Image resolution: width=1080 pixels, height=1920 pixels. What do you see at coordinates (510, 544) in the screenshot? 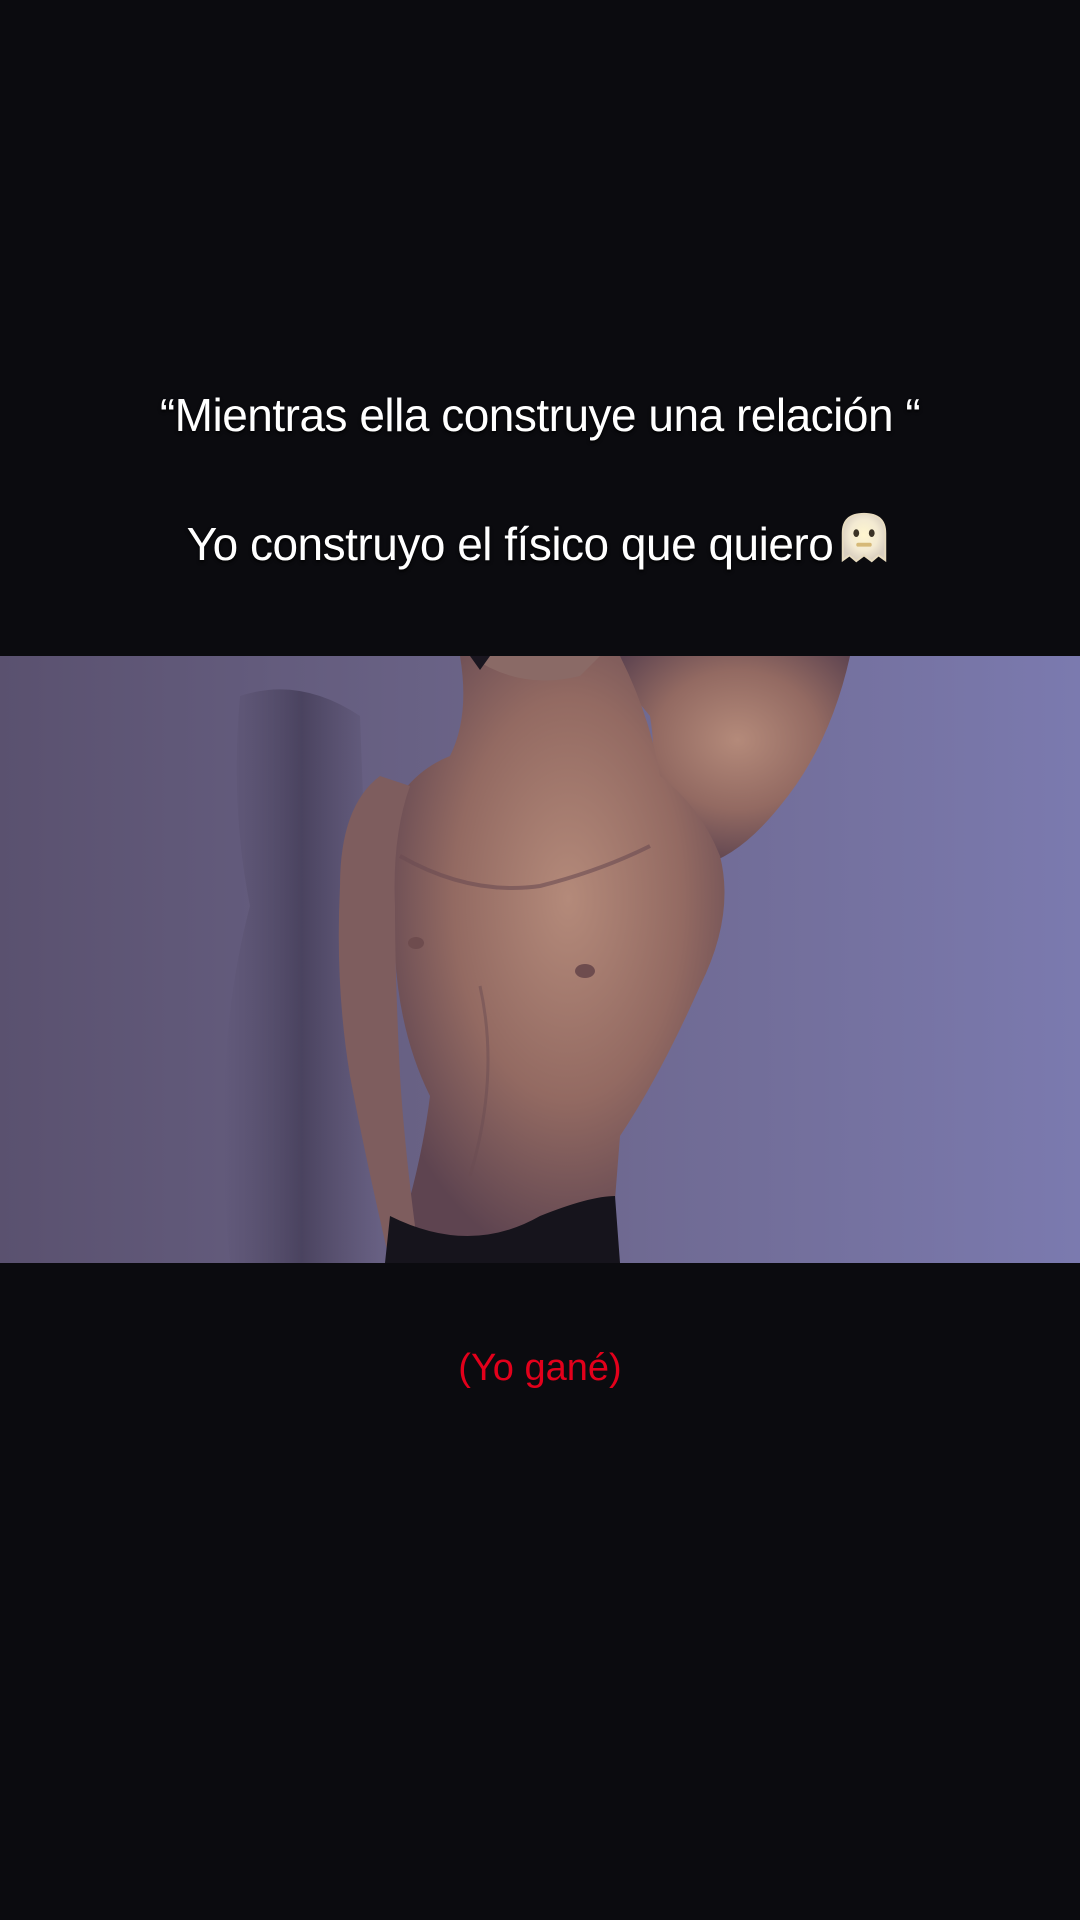
I see `caption-line-2-text: Yo construyo el físico que quiero` at bounding box center [510, 544].